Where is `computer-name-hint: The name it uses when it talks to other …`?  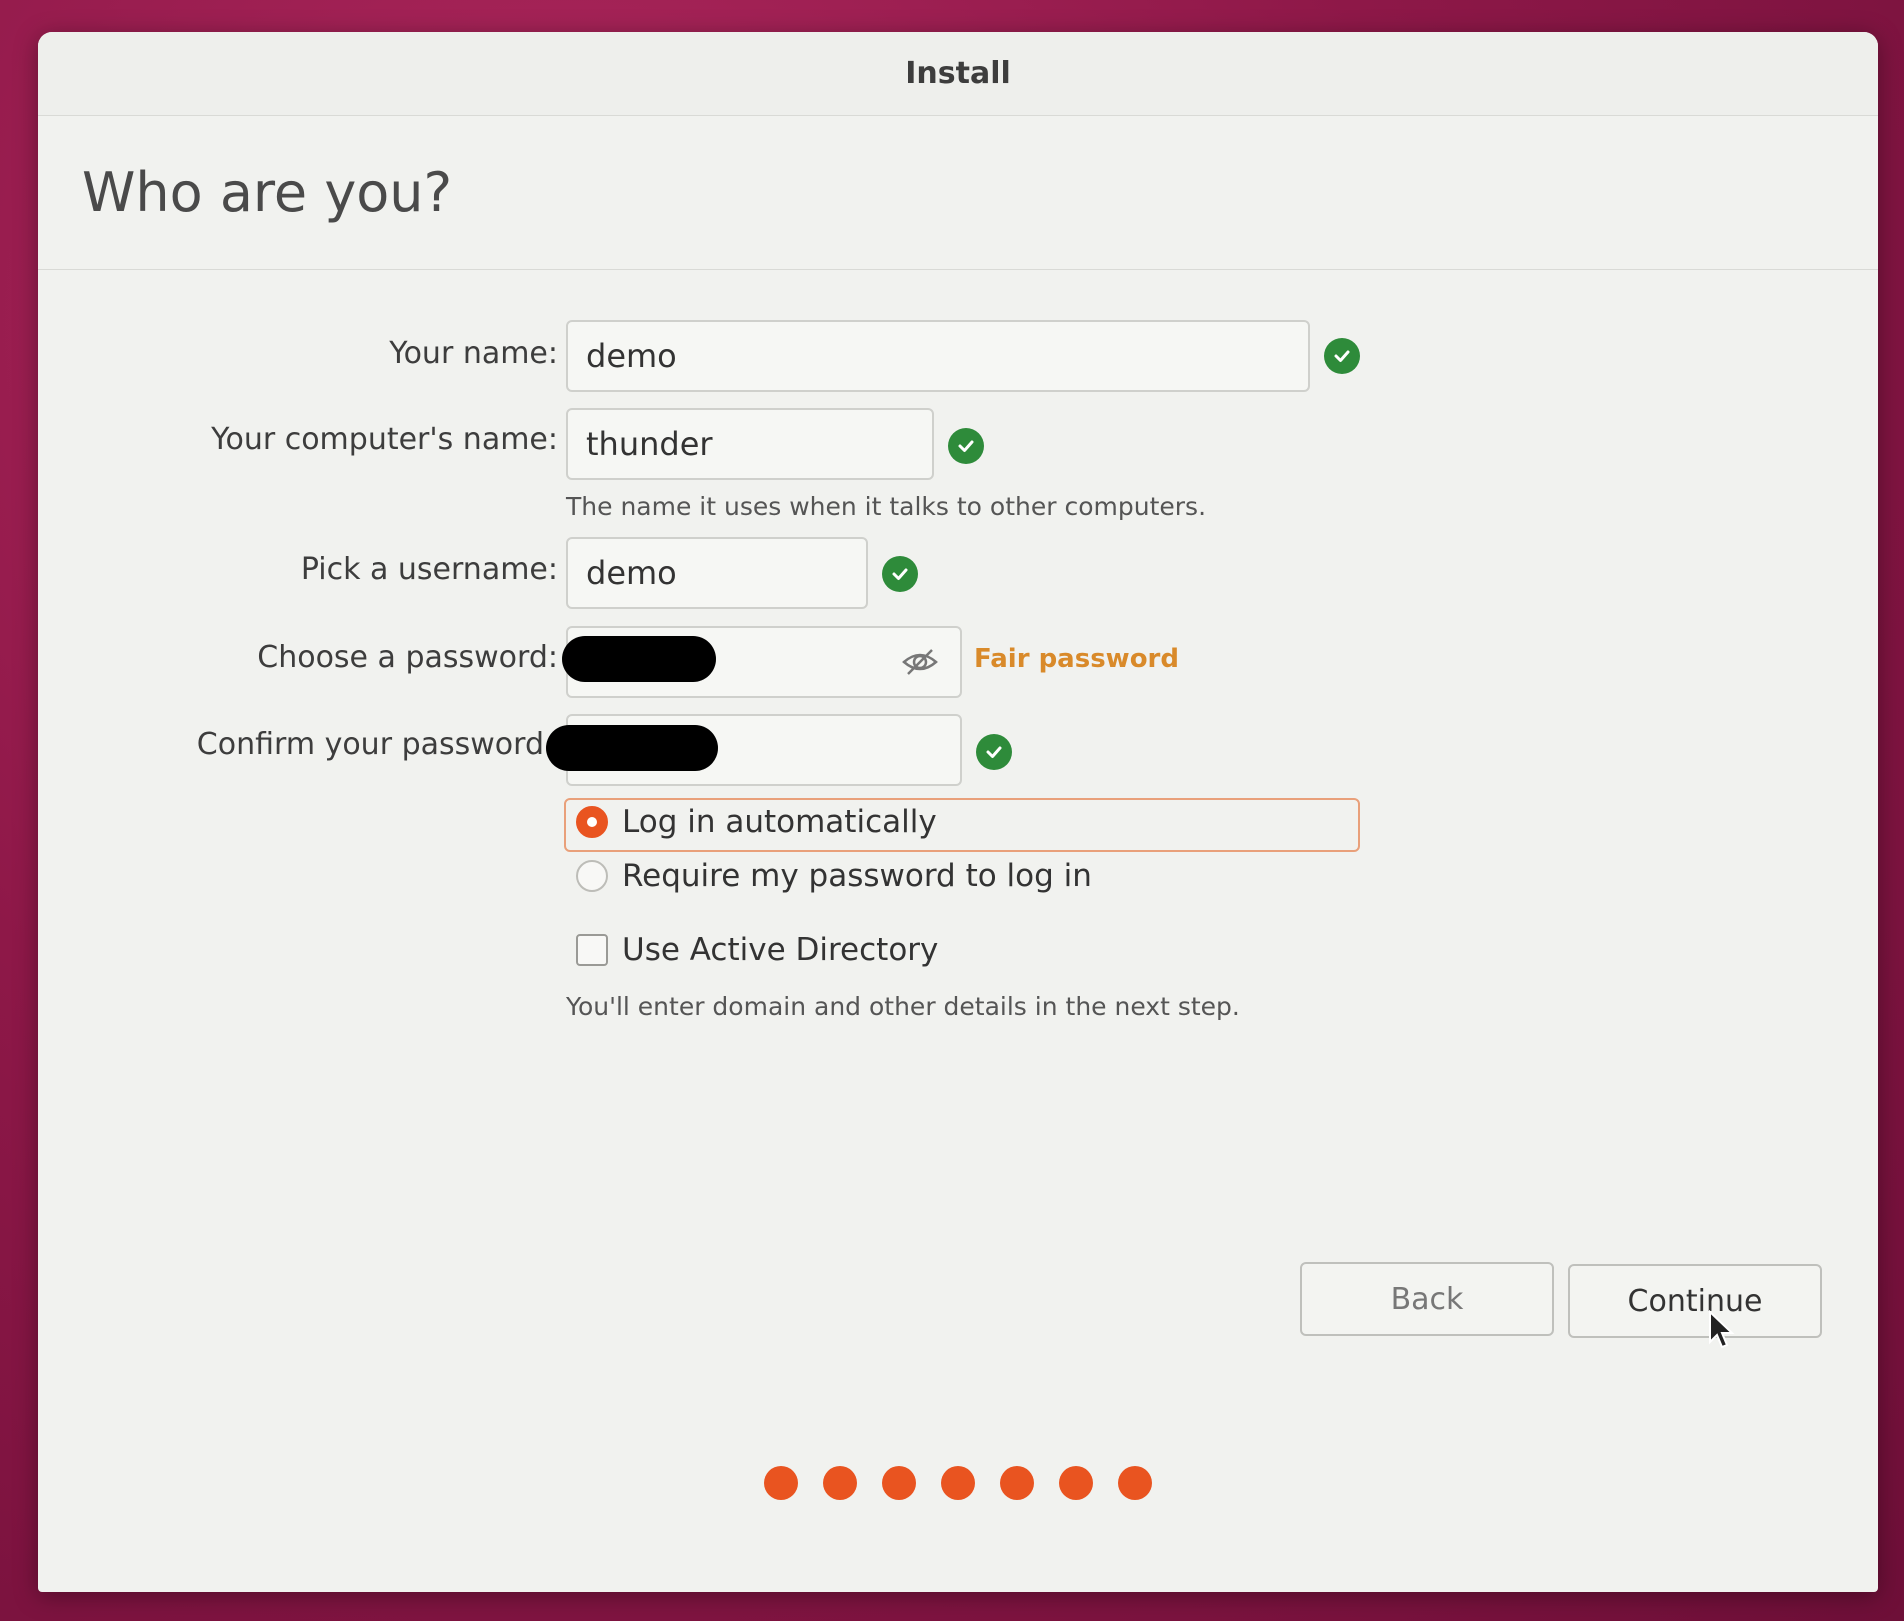
computer-name-hint: The name it uses when it talks to other … is located at coordinates (886, 506).